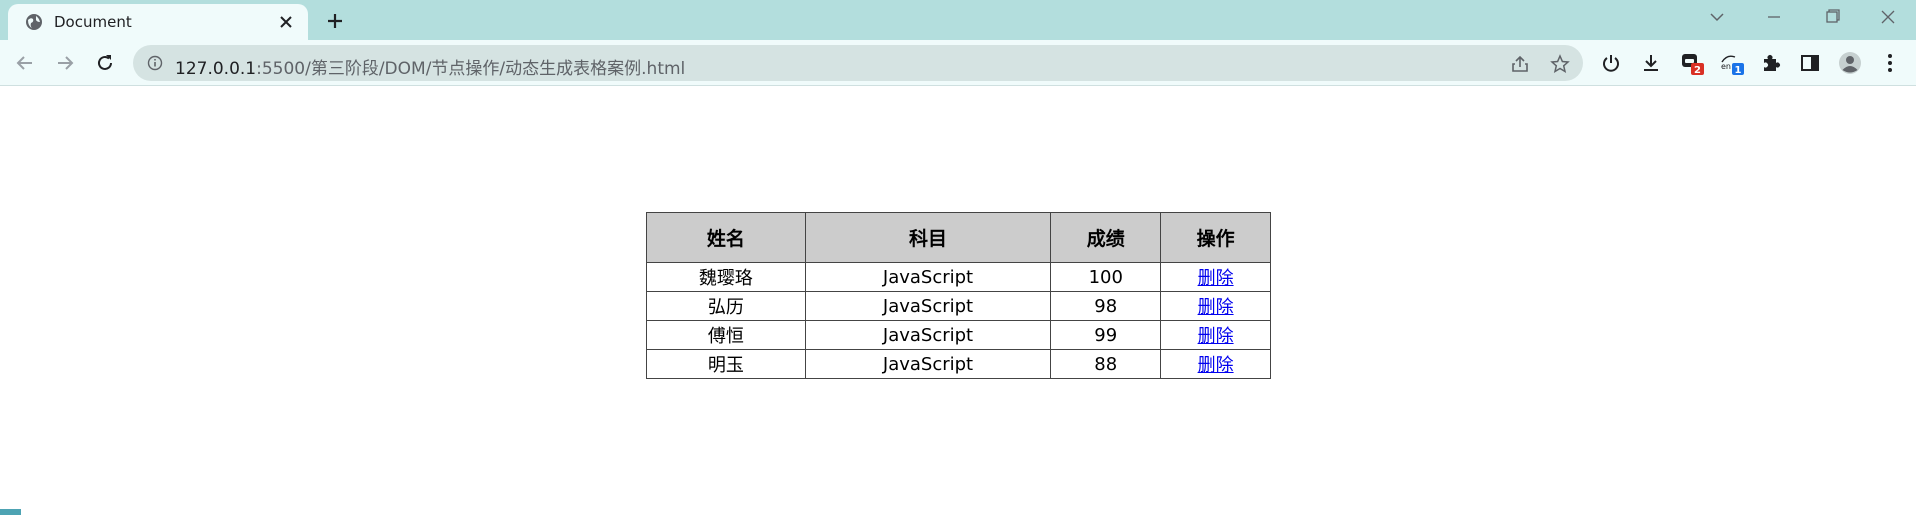  What do you see at coordinates (65, 63) in the screenshot?
I see `forward-arrow-icon` at bounding box center [65, 63].